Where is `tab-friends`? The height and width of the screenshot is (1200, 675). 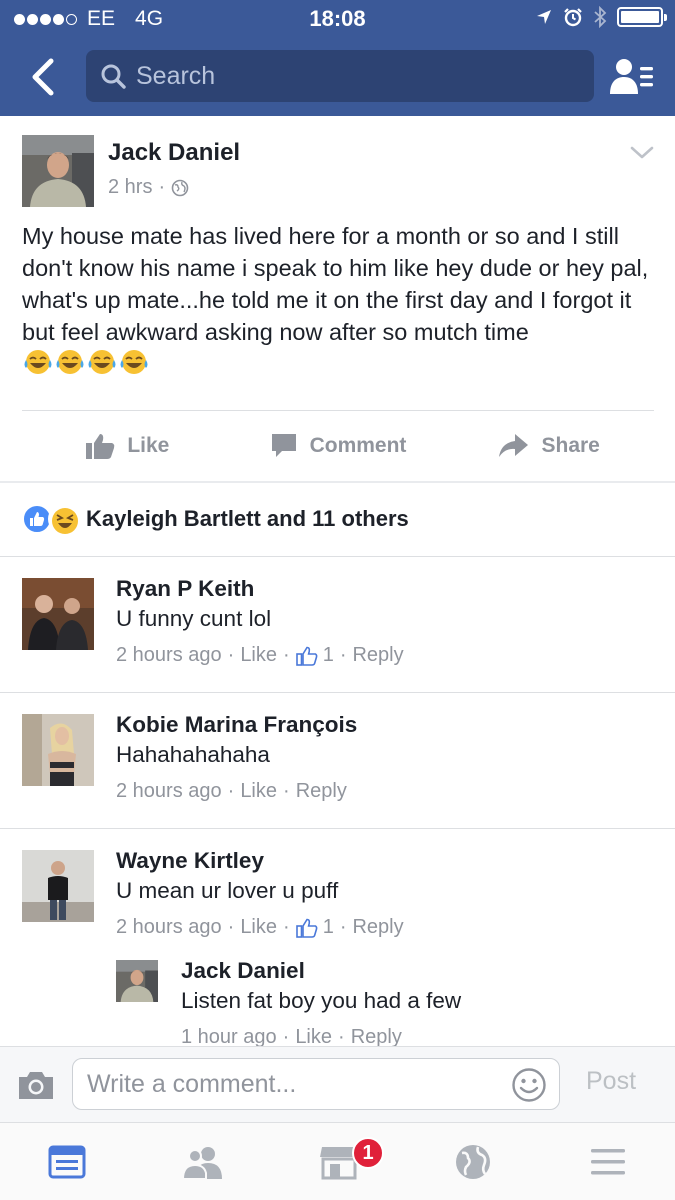
tab-friends is located at coordinates (203, 1162).